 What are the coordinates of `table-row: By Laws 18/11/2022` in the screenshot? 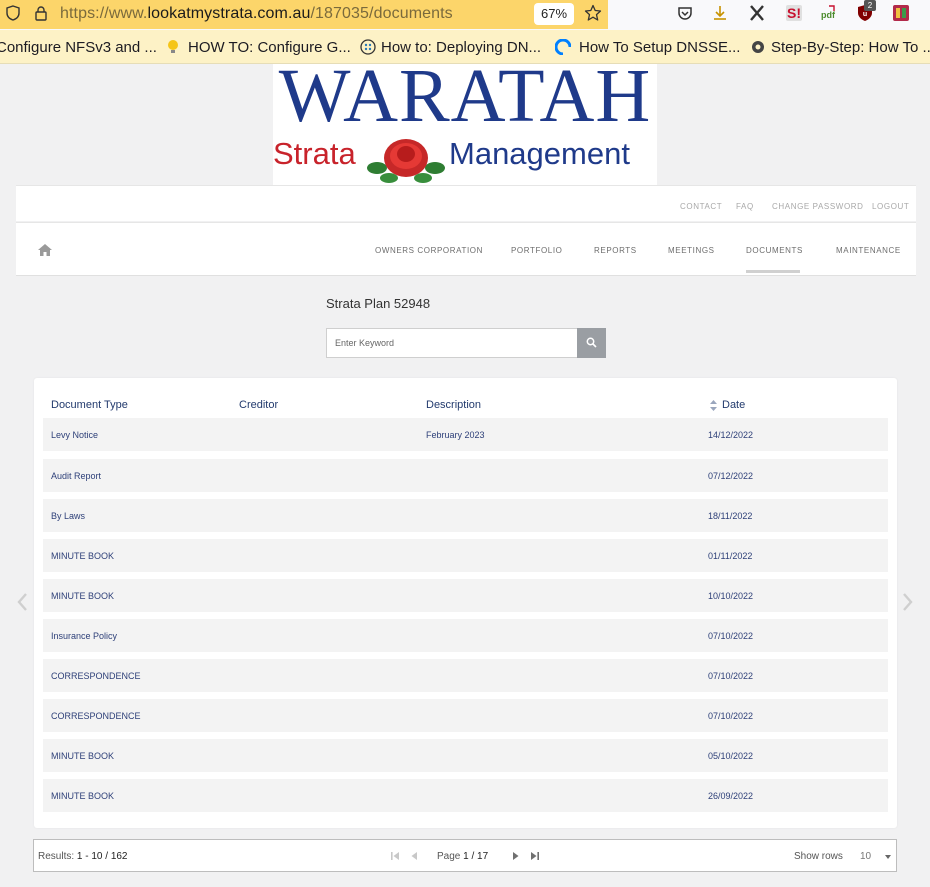 It's located at (465, 515).